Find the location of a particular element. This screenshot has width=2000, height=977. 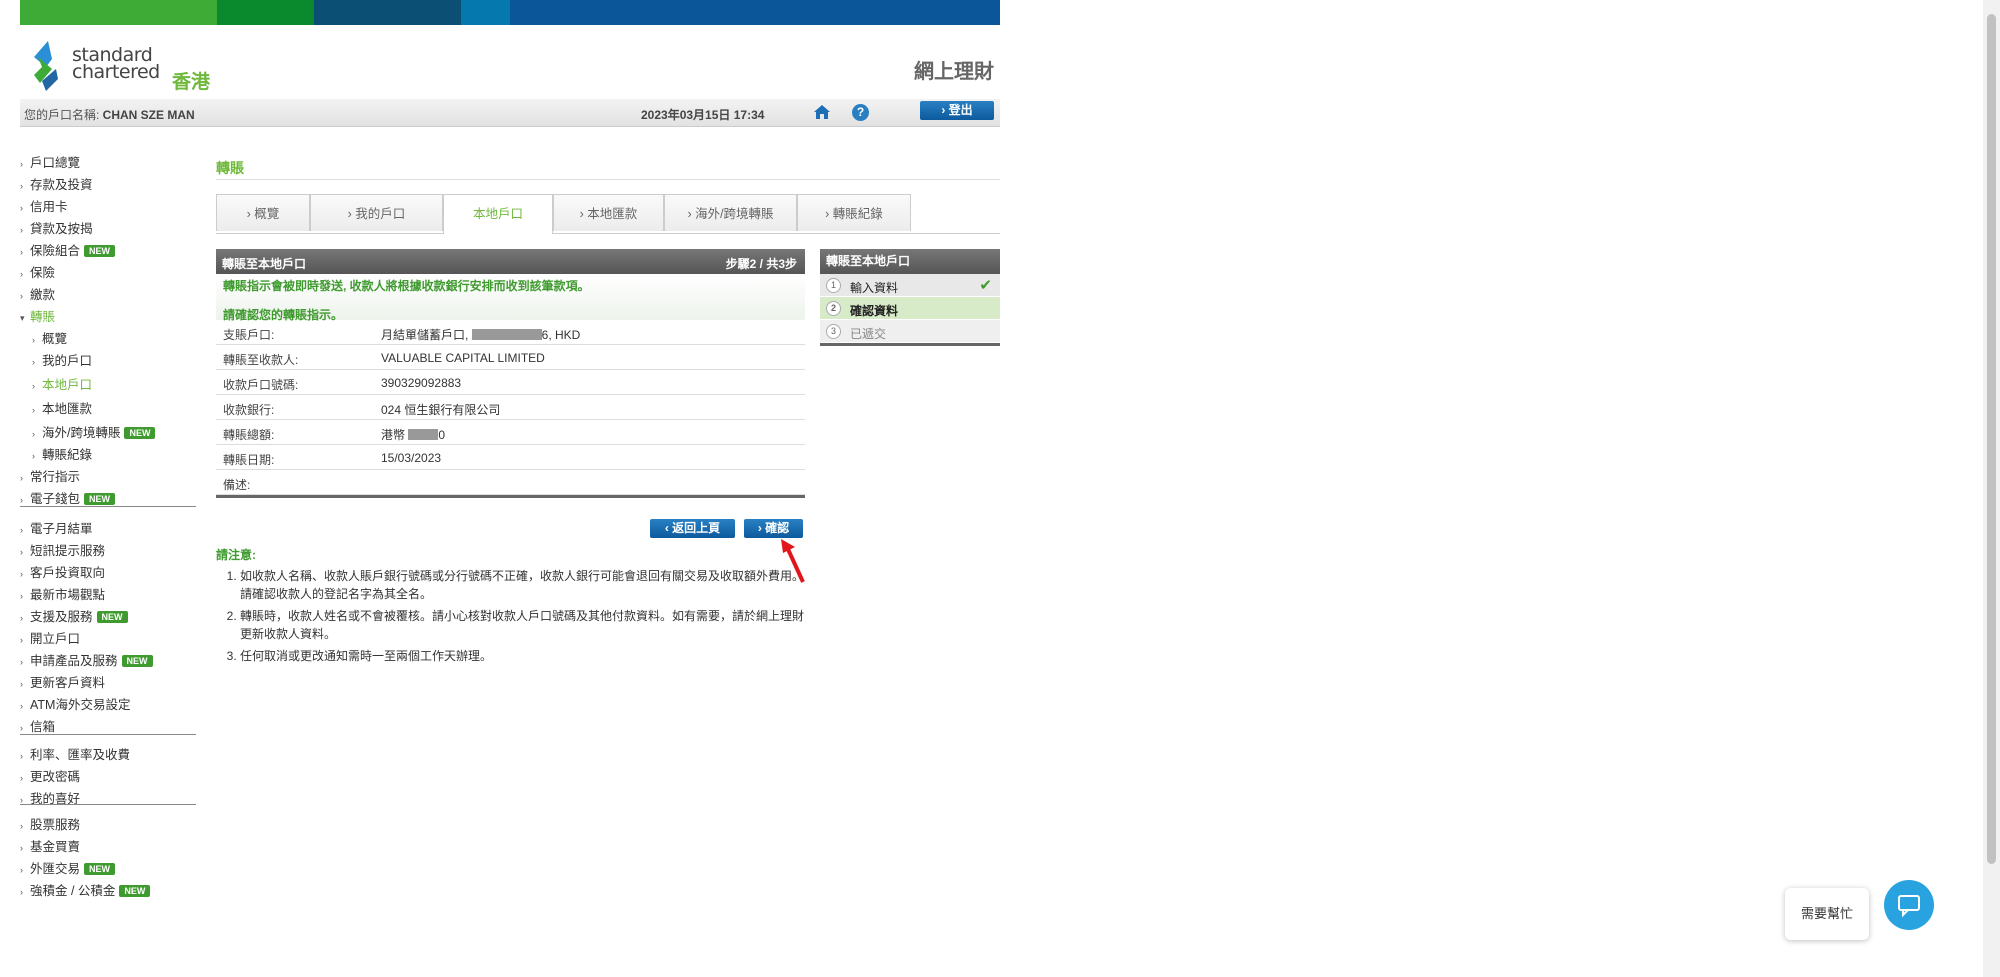

home-icon is located at coordinates (822, 113).